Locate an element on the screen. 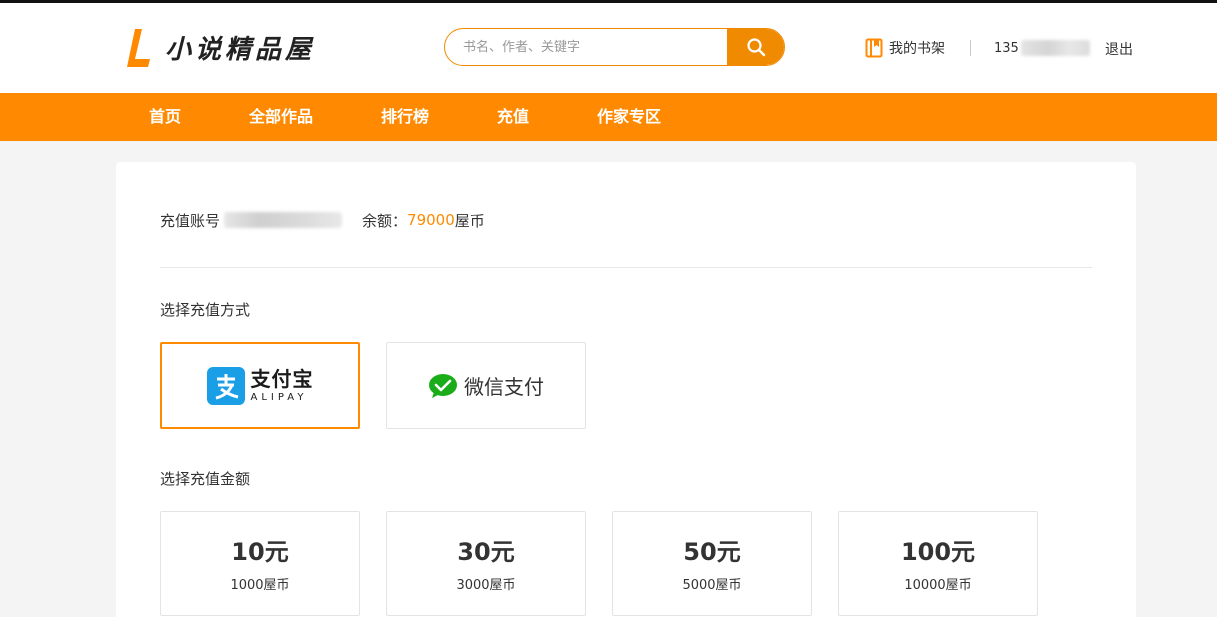  amount-label: 选择充值金额 is located at coordinates (205, 479).